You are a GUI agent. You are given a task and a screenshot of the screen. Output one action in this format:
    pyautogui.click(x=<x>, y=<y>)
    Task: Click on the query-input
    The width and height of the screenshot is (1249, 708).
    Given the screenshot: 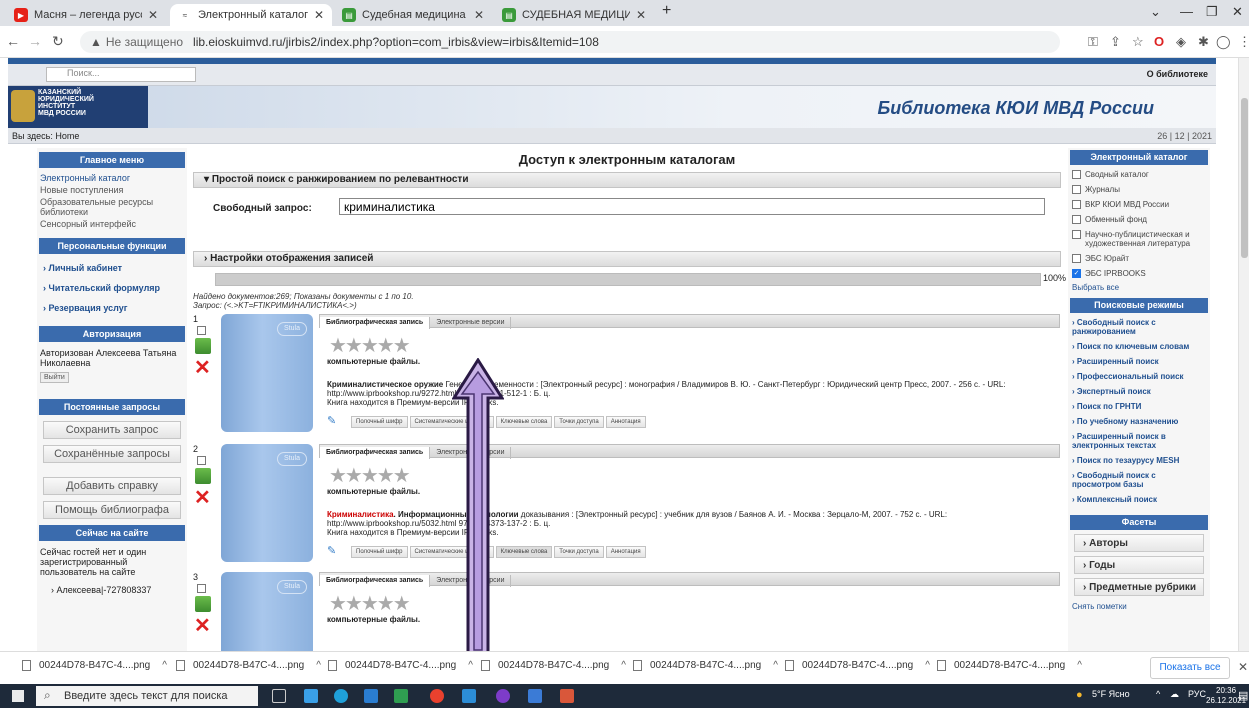 What is the action you would take?
    pyautogui.click(x=692, y=206)
    